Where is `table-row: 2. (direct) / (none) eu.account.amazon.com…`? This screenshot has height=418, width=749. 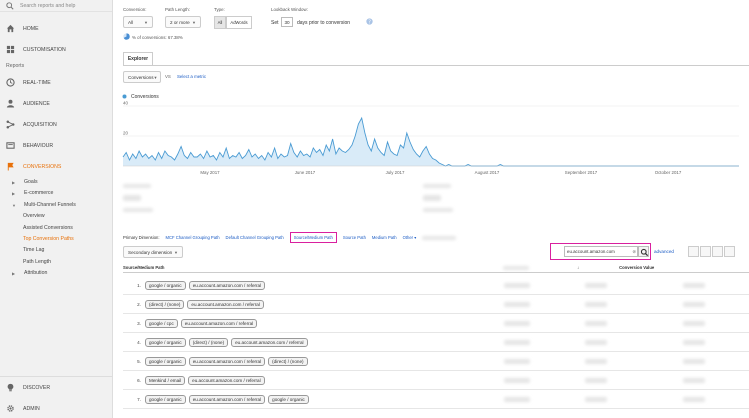 table-row: 2. (direct) / (none) eu.account.amazon.com… is located at coordinates (436, 304).